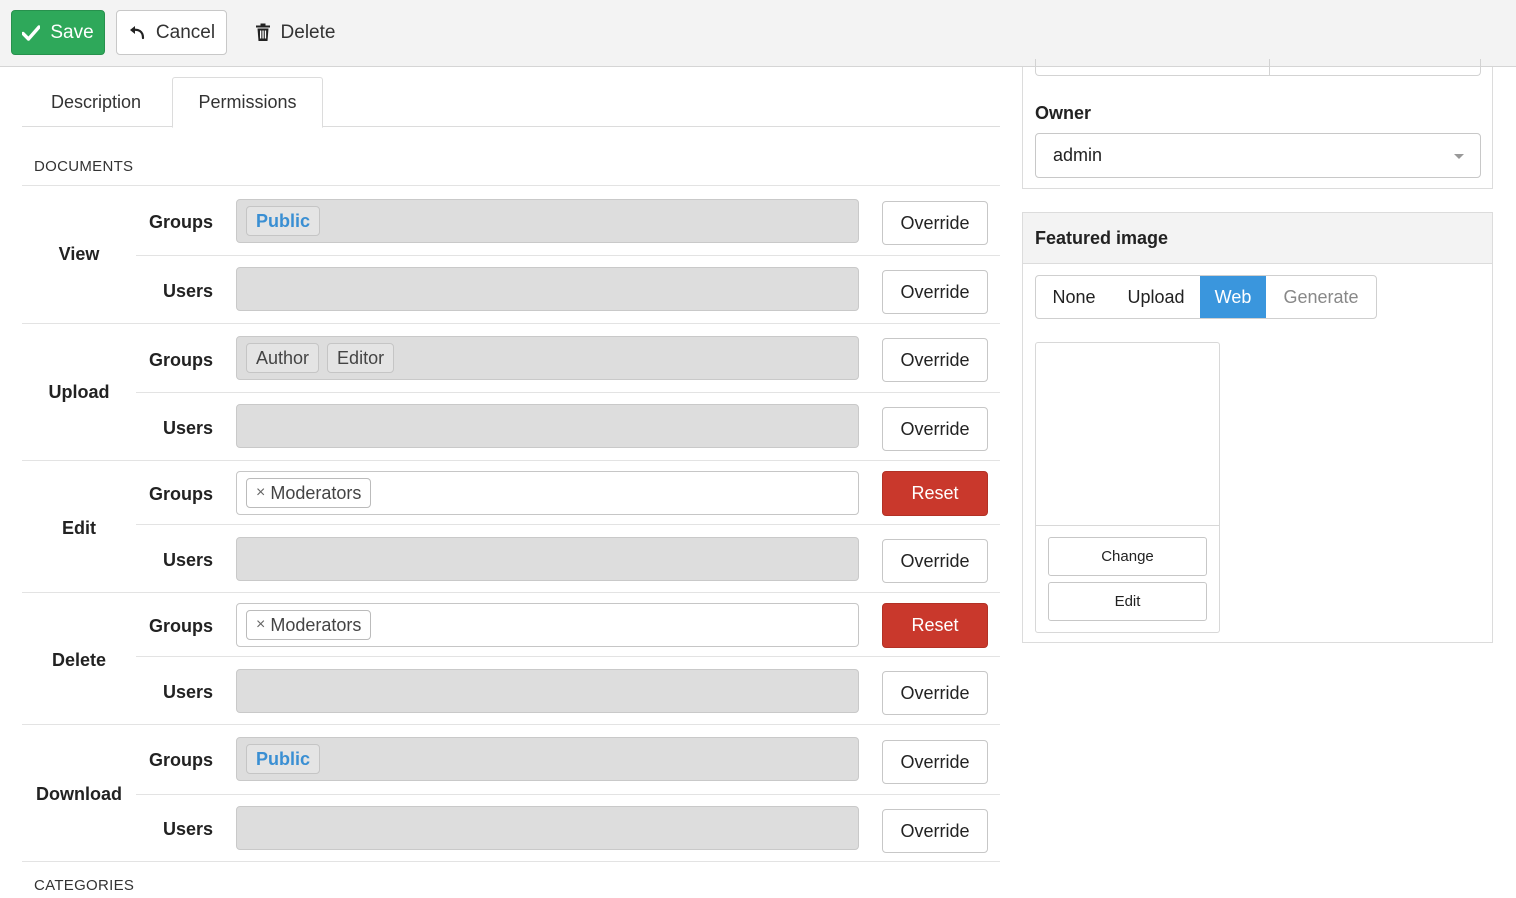  Describe the element at coordinates (1078, 155) in the screenshot. I see `owner-value: admin` at that location.